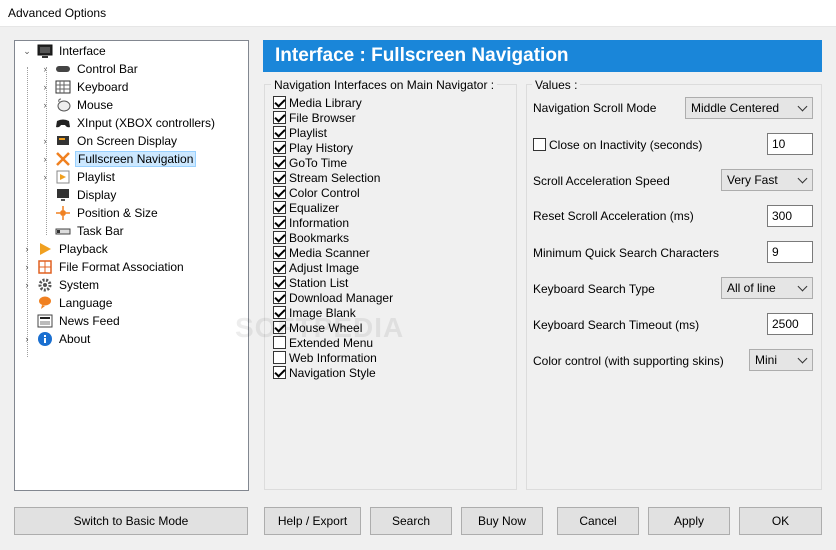  I want to click on checkbox-navigation-style: Navigation Style, so click(324, 372).